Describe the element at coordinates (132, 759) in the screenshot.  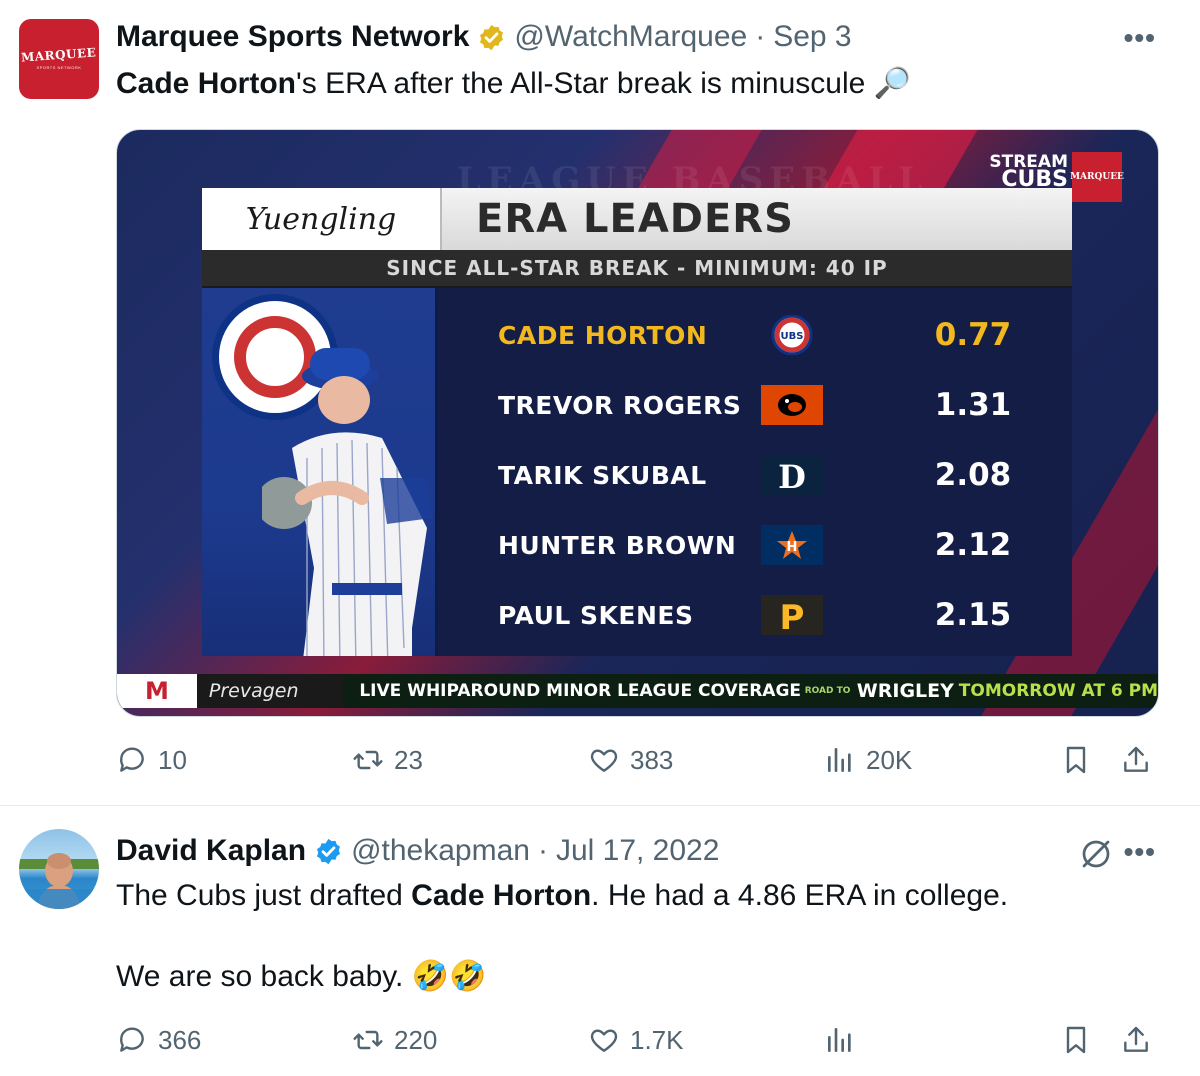
I see `reply-icon` at that location.